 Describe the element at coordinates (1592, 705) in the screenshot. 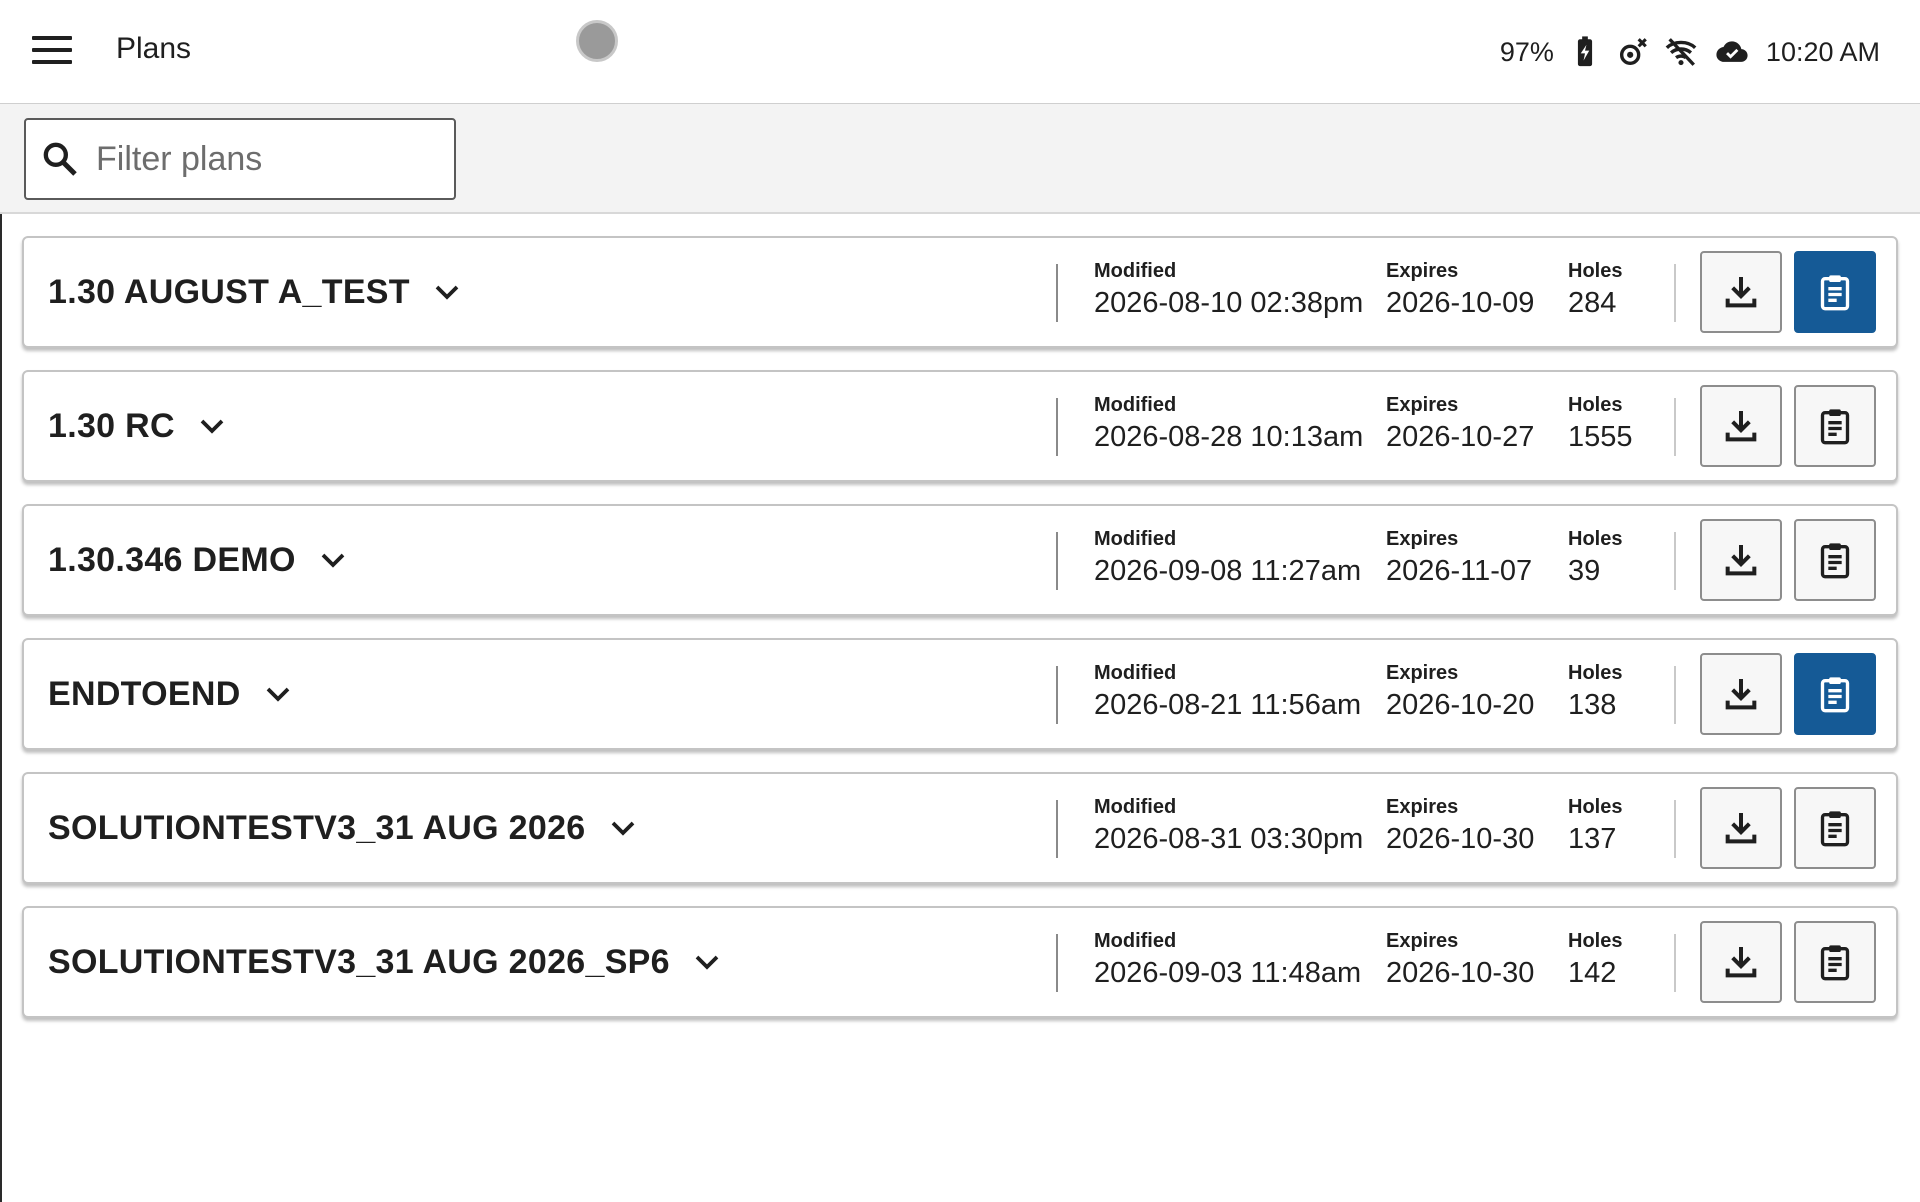

I see `holes-value: 138` at that location.